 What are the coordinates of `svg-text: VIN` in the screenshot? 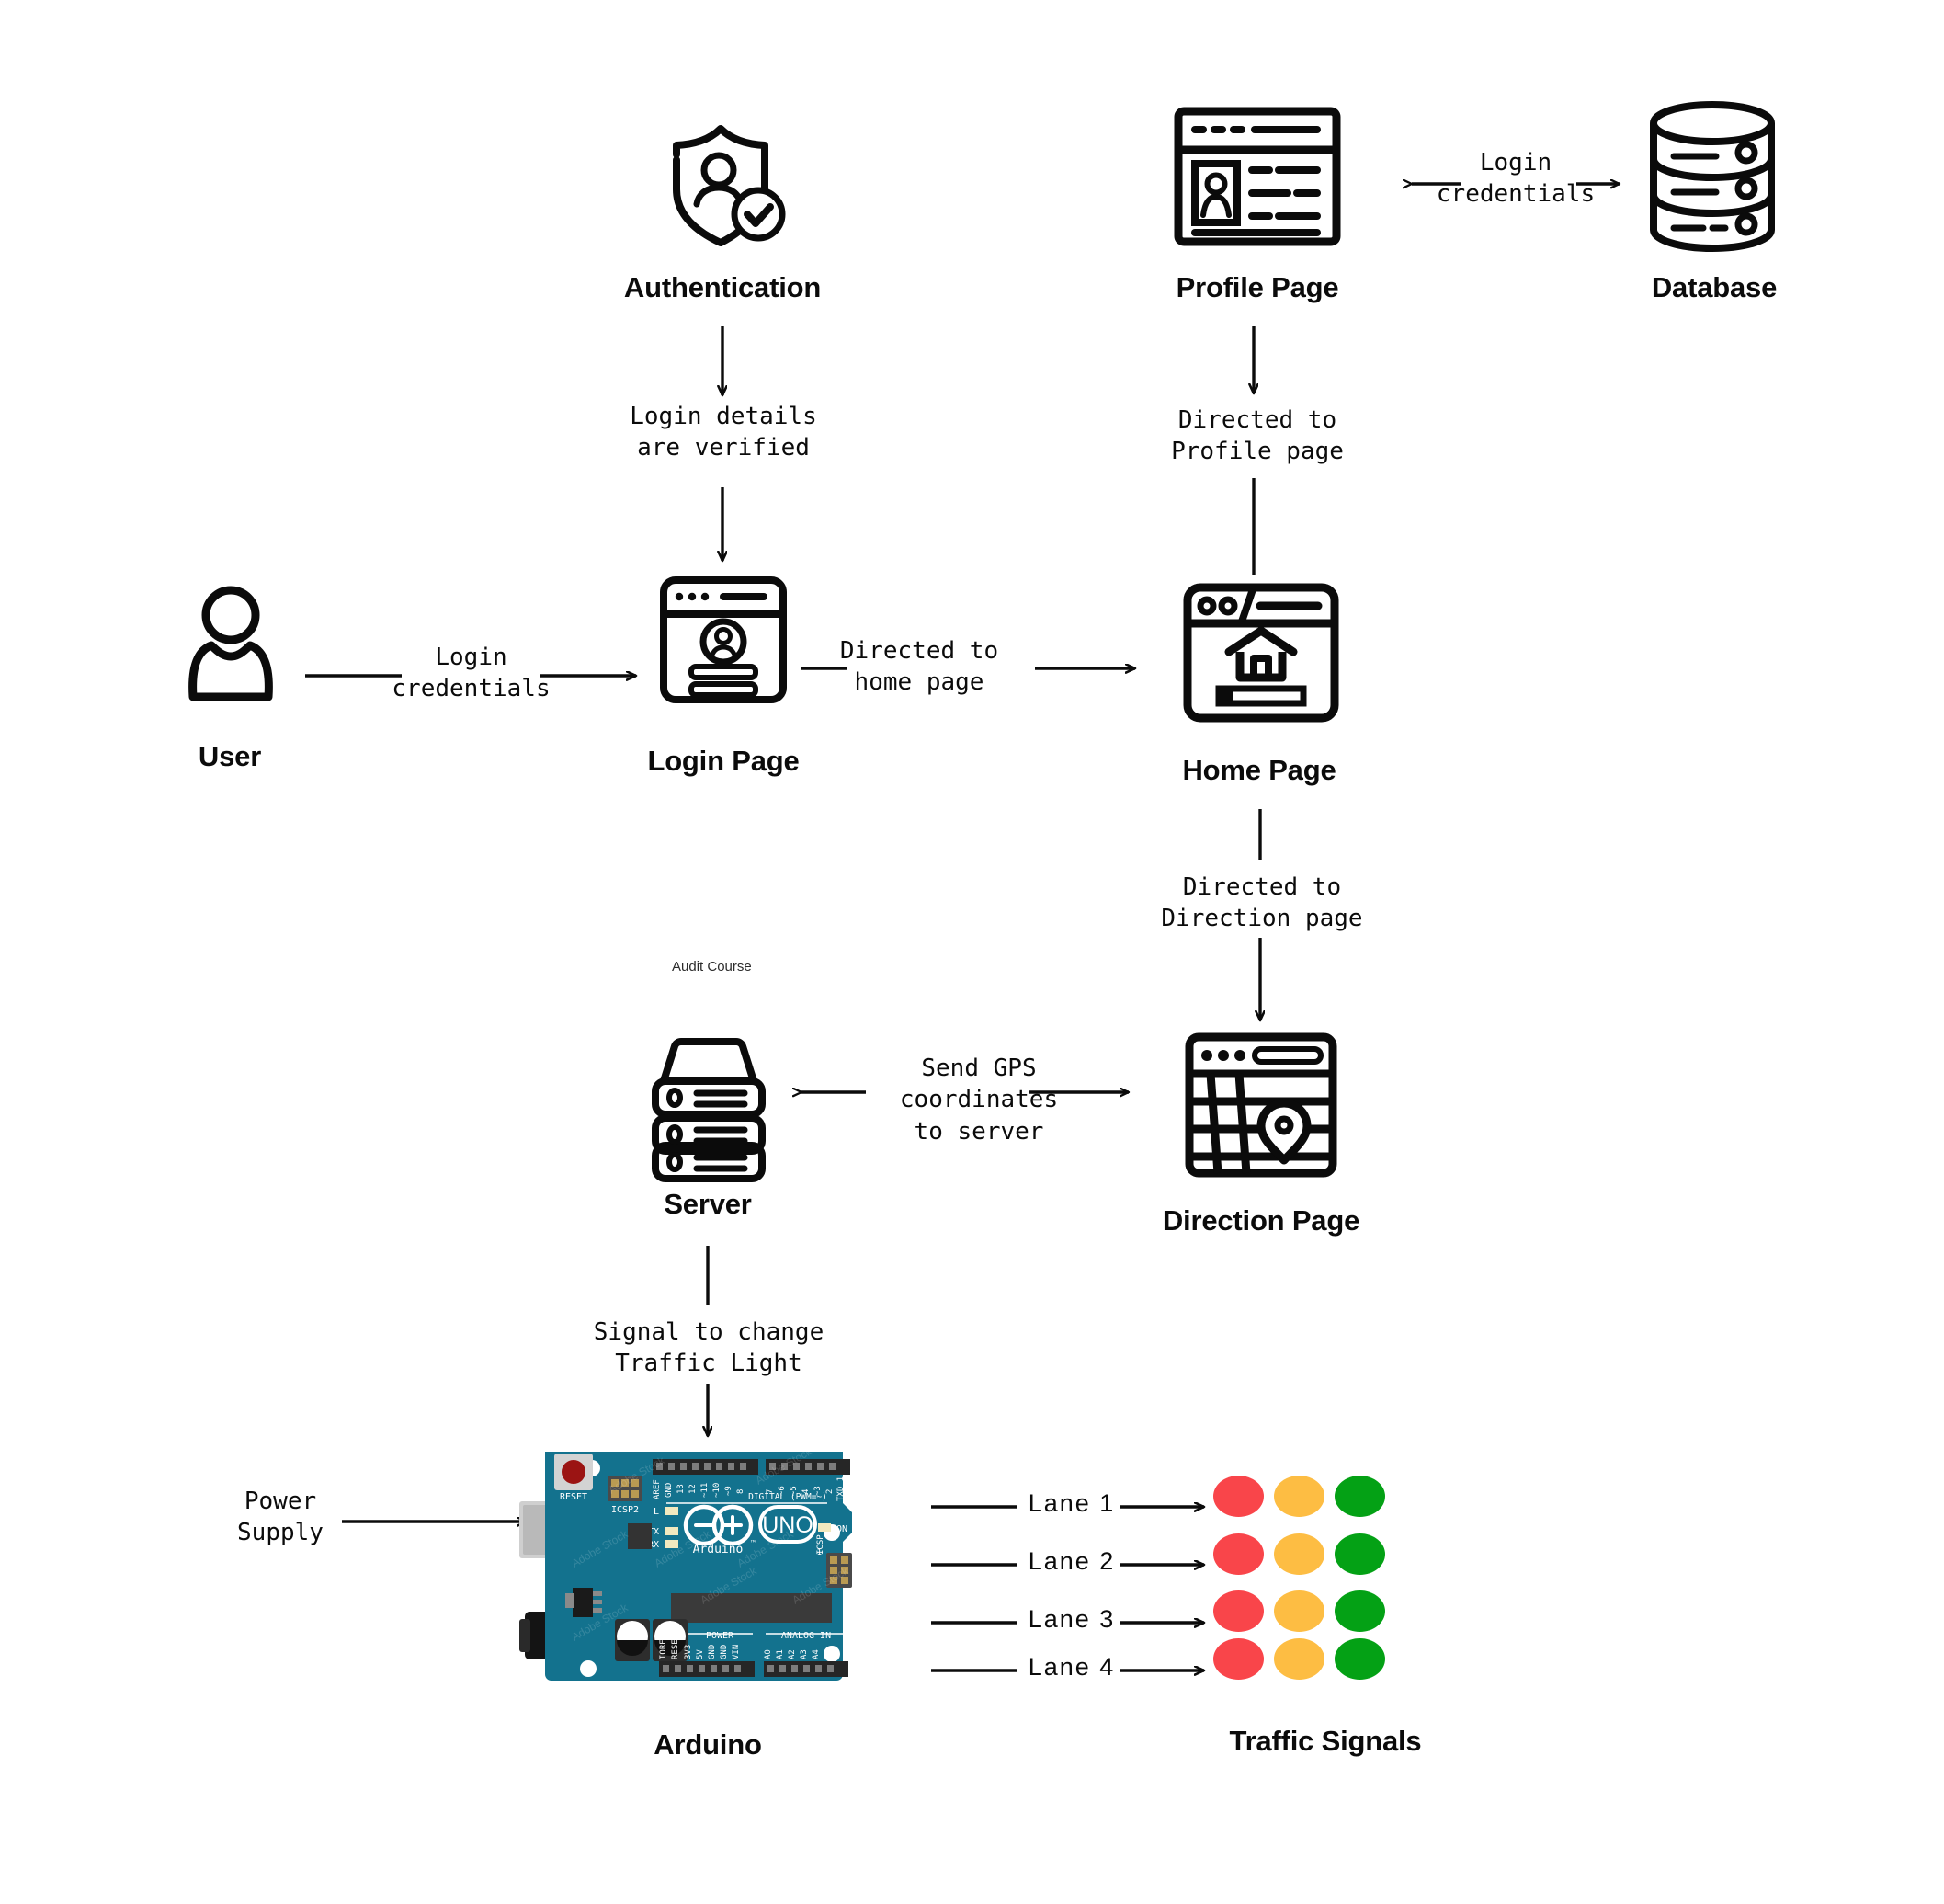 It's located at (736, 1652).